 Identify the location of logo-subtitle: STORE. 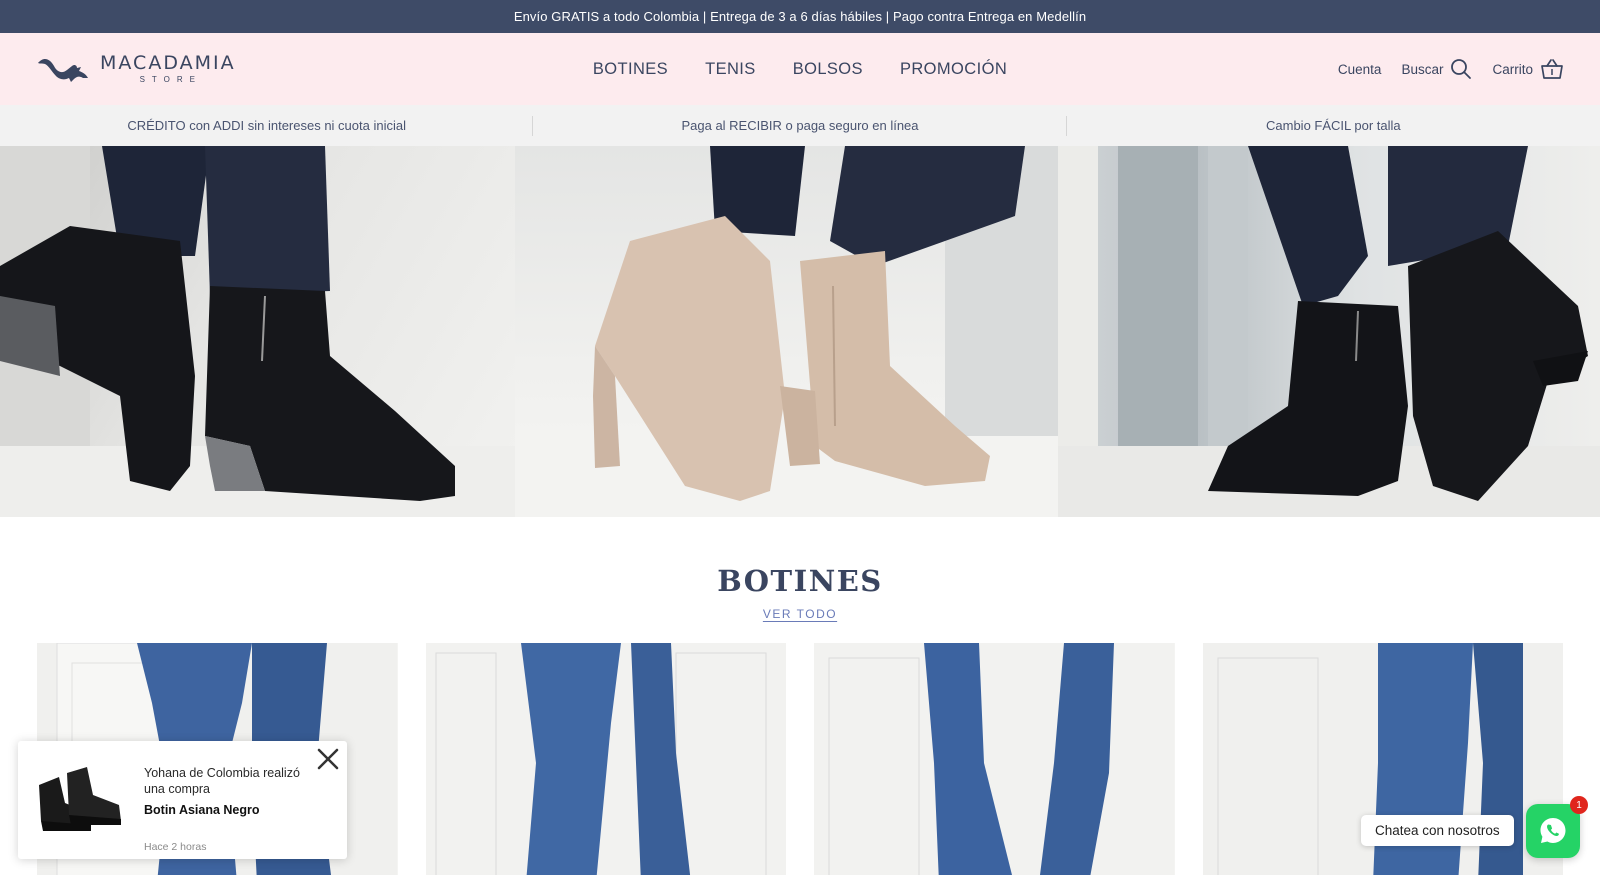
(171, 79).